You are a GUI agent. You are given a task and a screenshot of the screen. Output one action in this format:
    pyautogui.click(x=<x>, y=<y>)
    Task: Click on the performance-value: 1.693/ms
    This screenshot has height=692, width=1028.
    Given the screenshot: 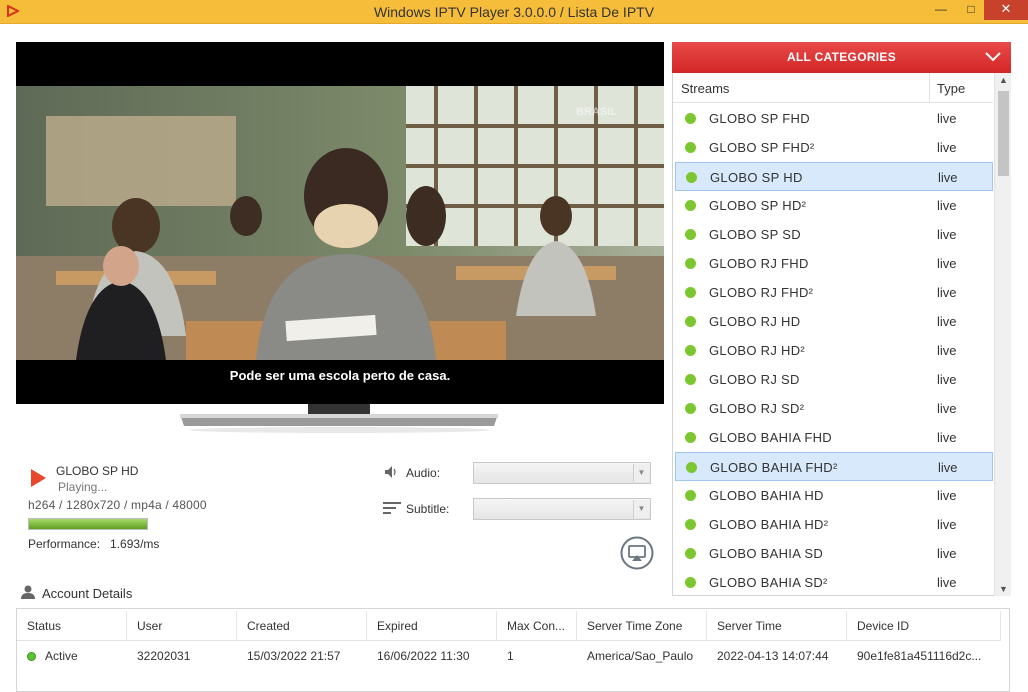 What is the action you would take?
    pyautogui.click(x=135, y=544)
    